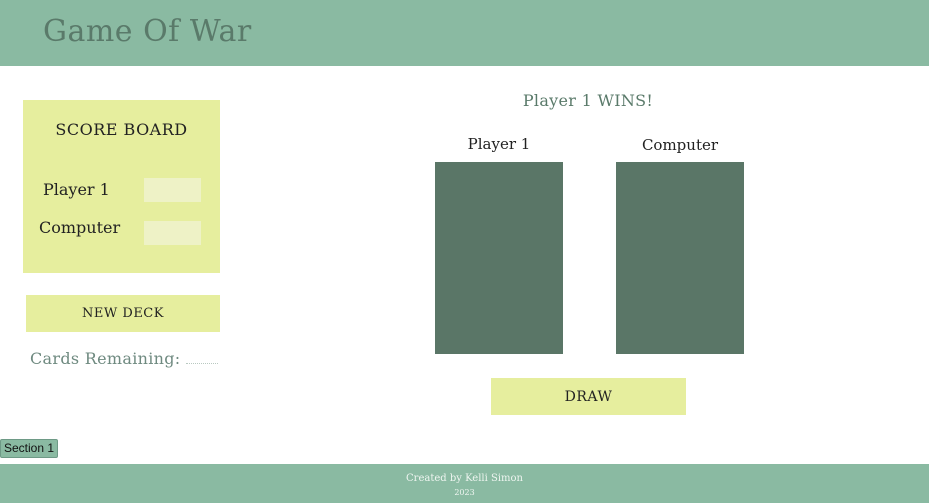  Describe the element at coordinates (201, 357) in the screenshot. I see `cards-remaining-value` at that location.